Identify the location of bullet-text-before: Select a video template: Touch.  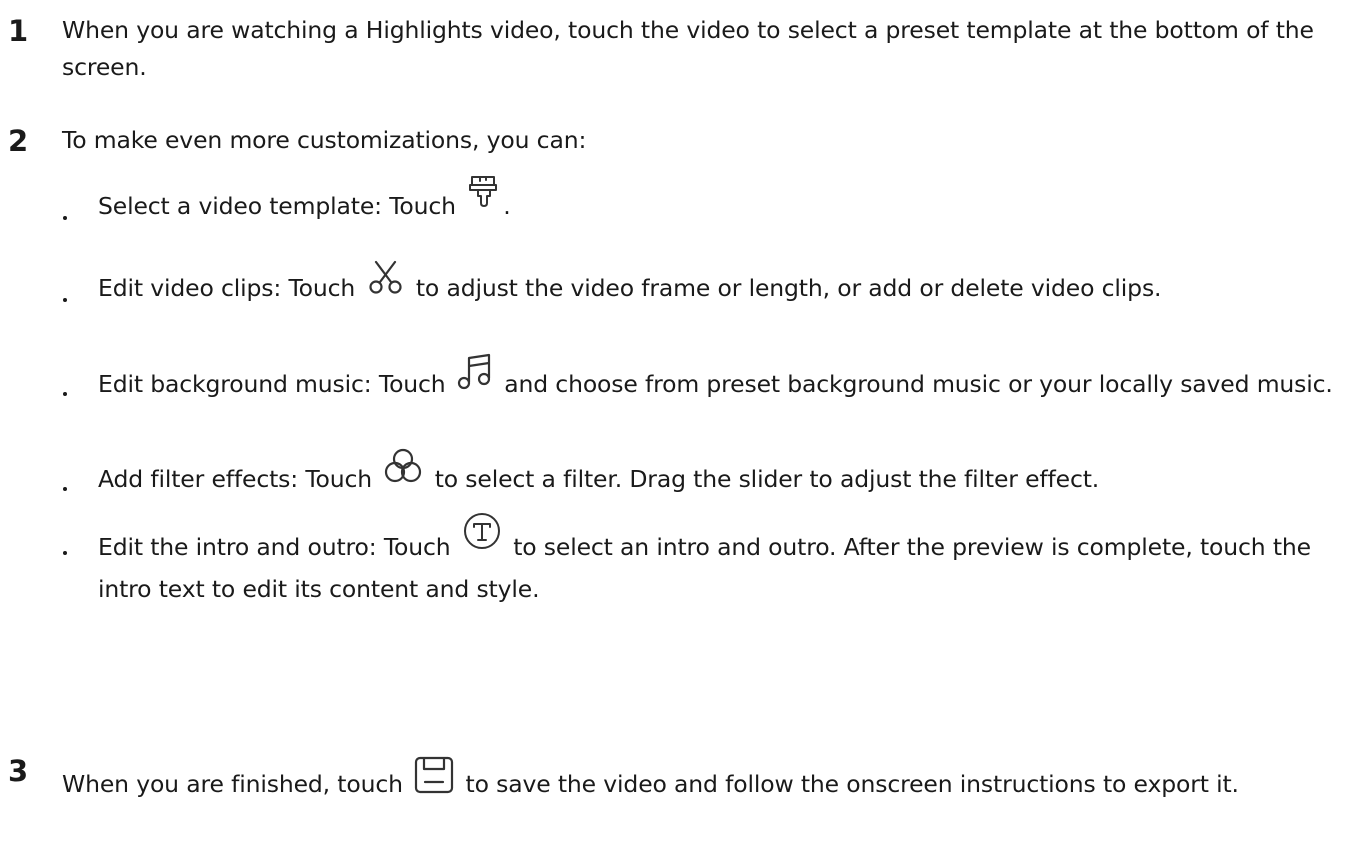
(277, 206).